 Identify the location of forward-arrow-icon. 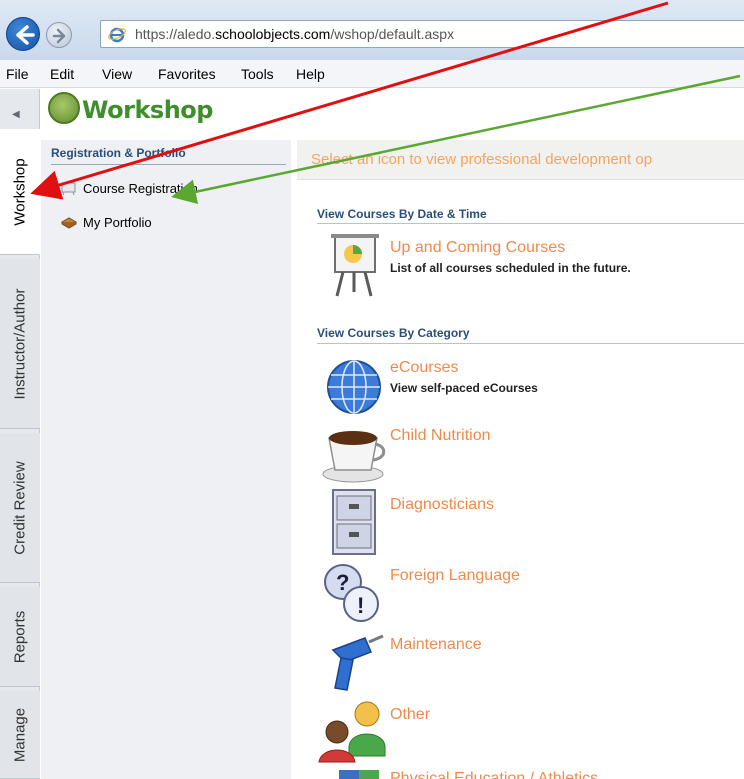
(59, 36).